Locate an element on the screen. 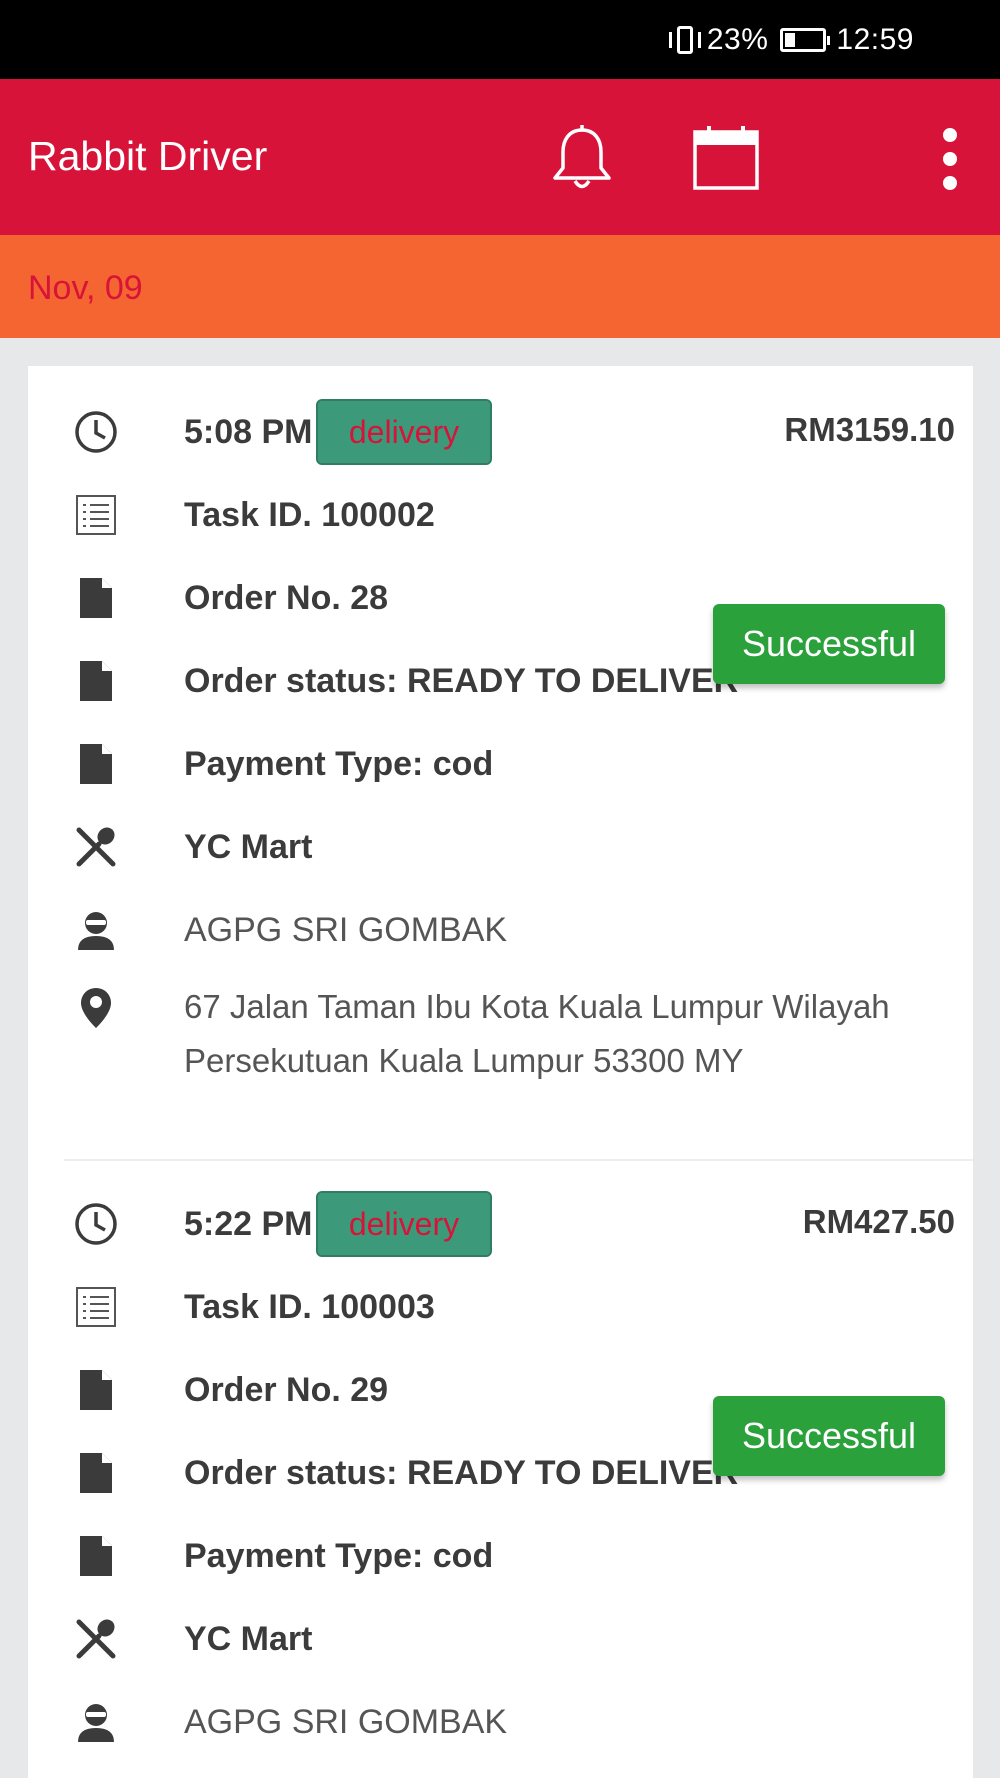  order-number: Order No. 28 is located at coordinates (286, 597).